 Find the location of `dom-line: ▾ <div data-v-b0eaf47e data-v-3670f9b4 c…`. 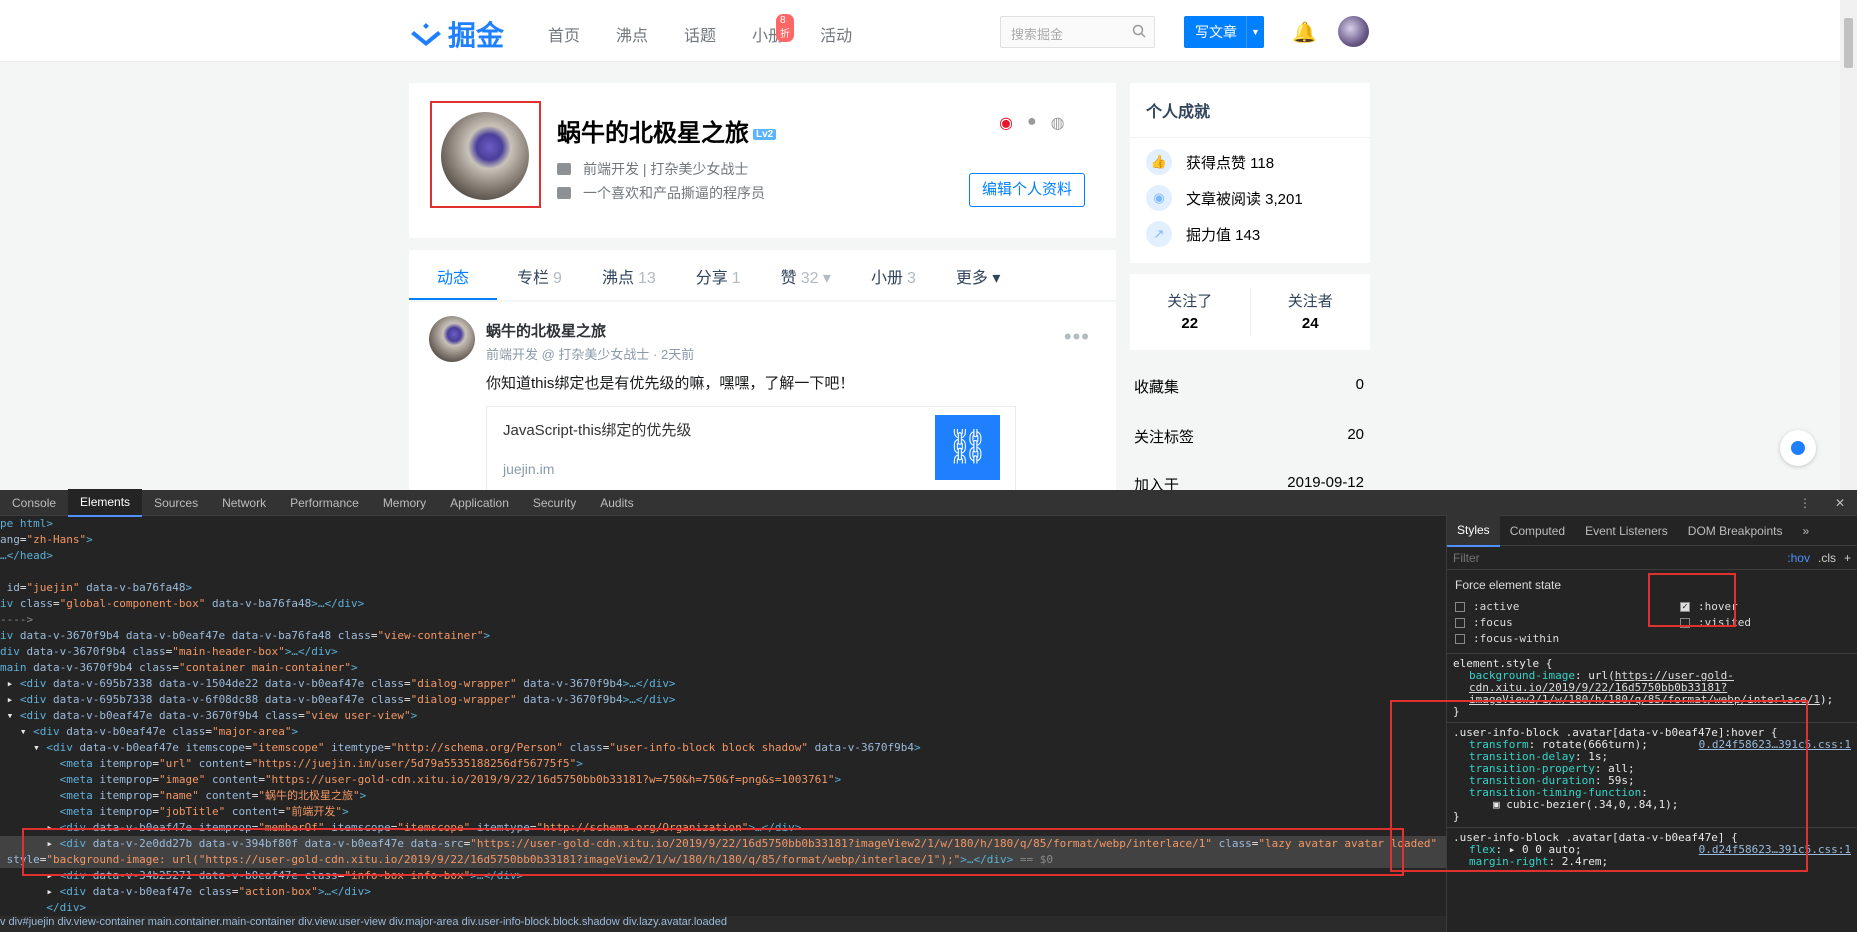

dom-line: ▾ <div data-v-b0eaf47e data-v-3670f9b4 c… is located at coordinates (723, 716).